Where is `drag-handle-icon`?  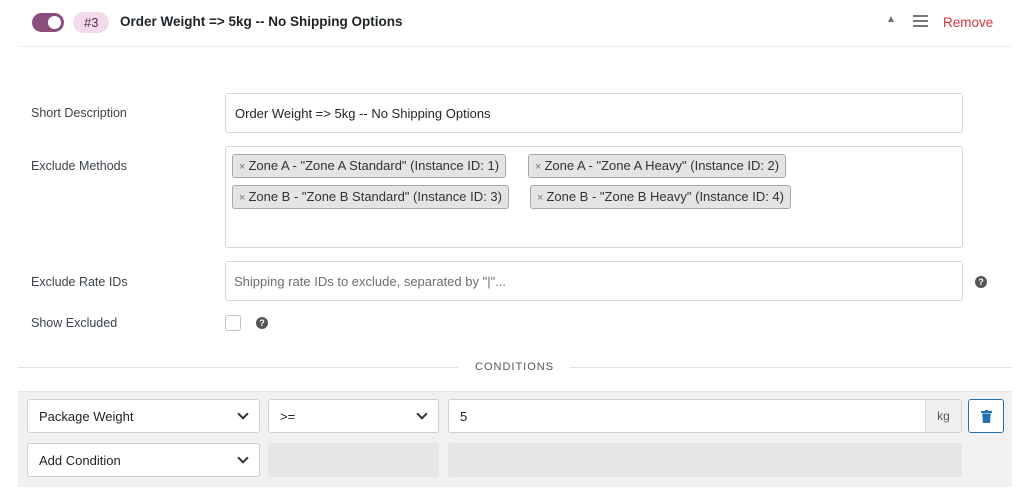
drag-handle-icon is located at coordinates (920, 21).